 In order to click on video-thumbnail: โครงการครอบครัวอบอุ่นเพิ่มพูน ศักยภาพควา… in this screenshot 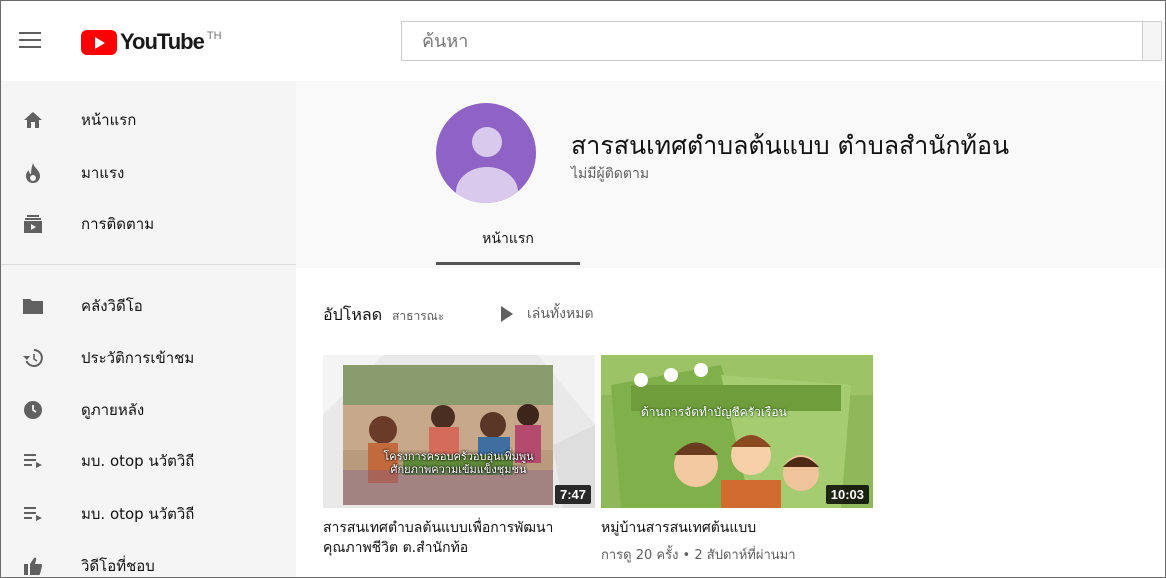, I will do `click(459, 431)`.